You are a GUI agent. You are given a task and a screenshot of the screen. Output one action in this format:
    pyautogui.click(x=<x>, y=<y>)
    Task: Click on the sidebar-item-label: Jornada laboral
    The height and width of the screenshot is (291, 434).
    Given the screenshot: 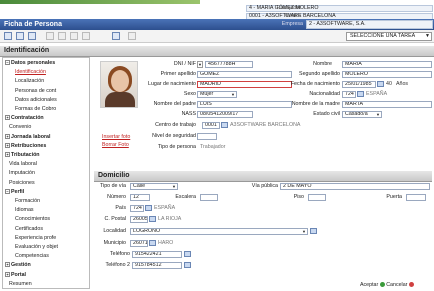 What is the action you would take?
    pyautogui.click(x=31, y=136)
    